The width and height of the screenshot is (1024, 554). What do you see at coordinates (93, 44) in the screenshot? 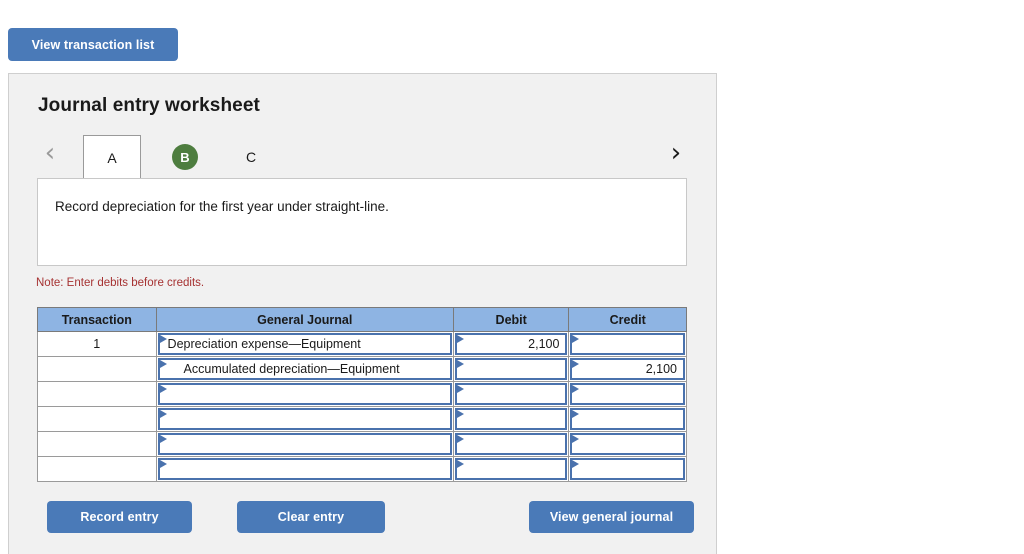
I see `view-transaction-list-button: View transaction list` at bounding box center [93, 44].